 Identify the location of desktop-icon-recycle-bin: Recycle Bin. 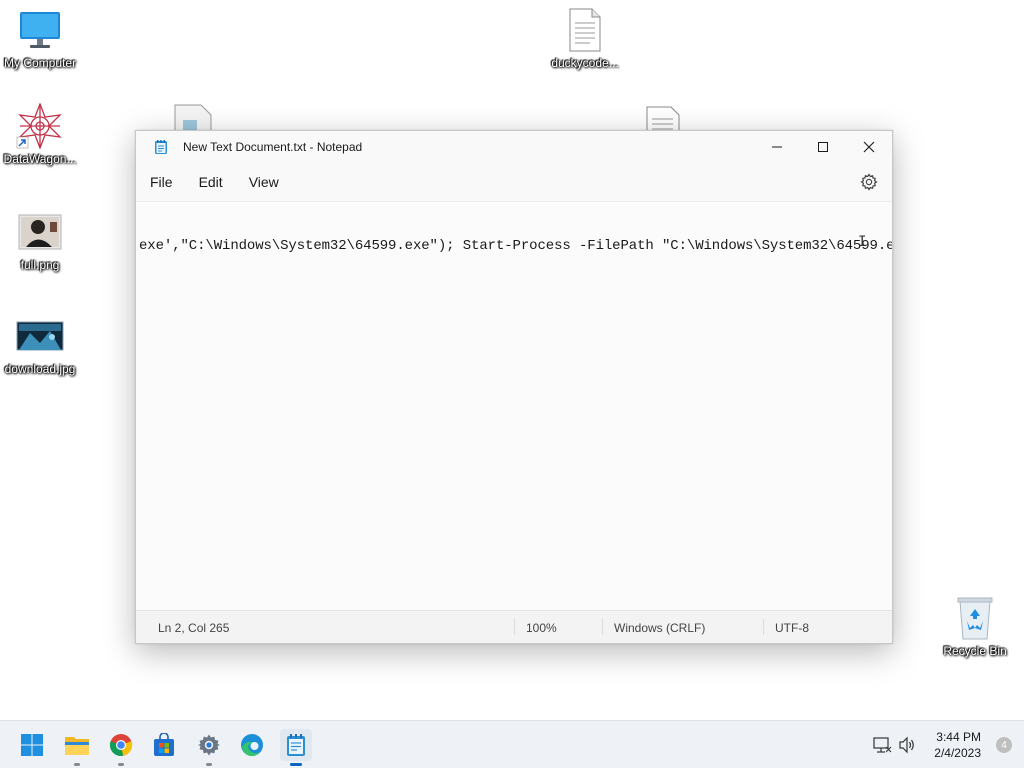
(975, 627).